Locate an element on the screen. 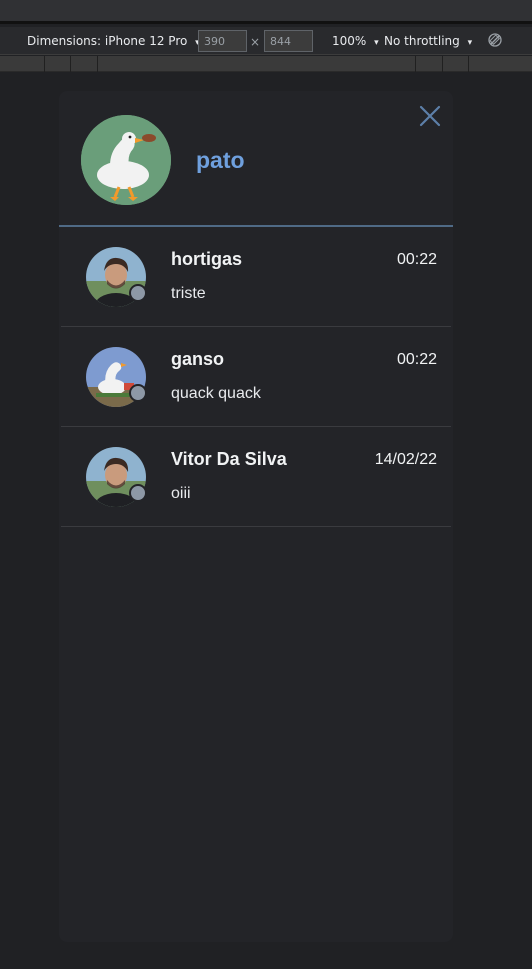 This screenshot has width=532, height=969. conversation-last-message: oiii is located at coordinates (181, 493).